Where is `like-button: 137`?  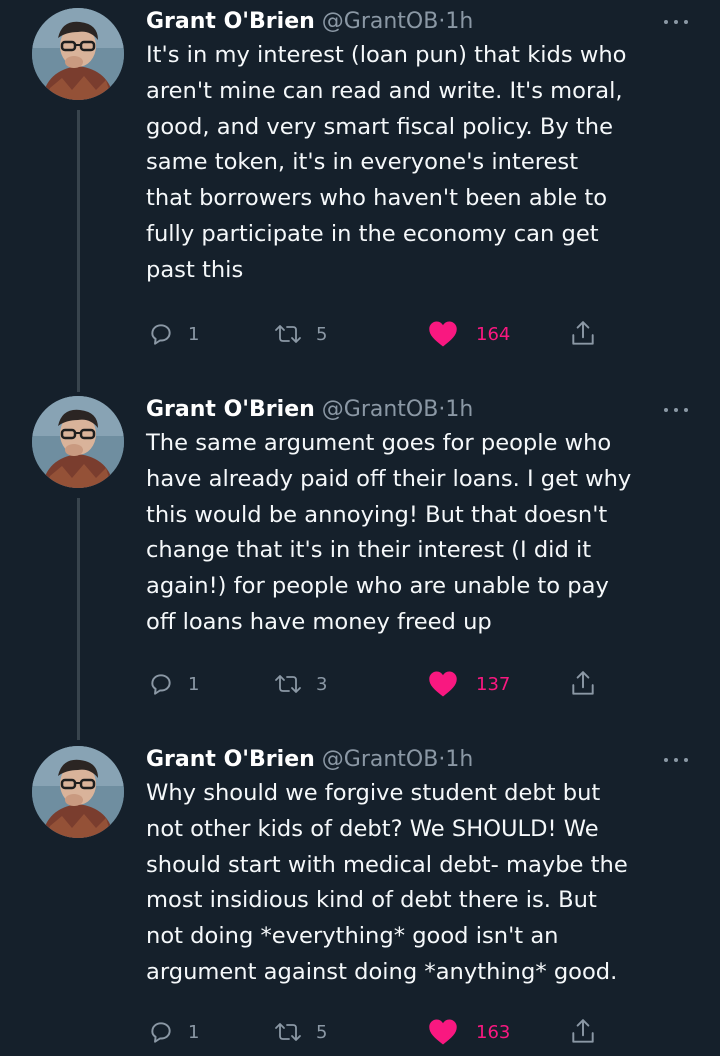
like-button: 137 is located at coordinates (469, 684).